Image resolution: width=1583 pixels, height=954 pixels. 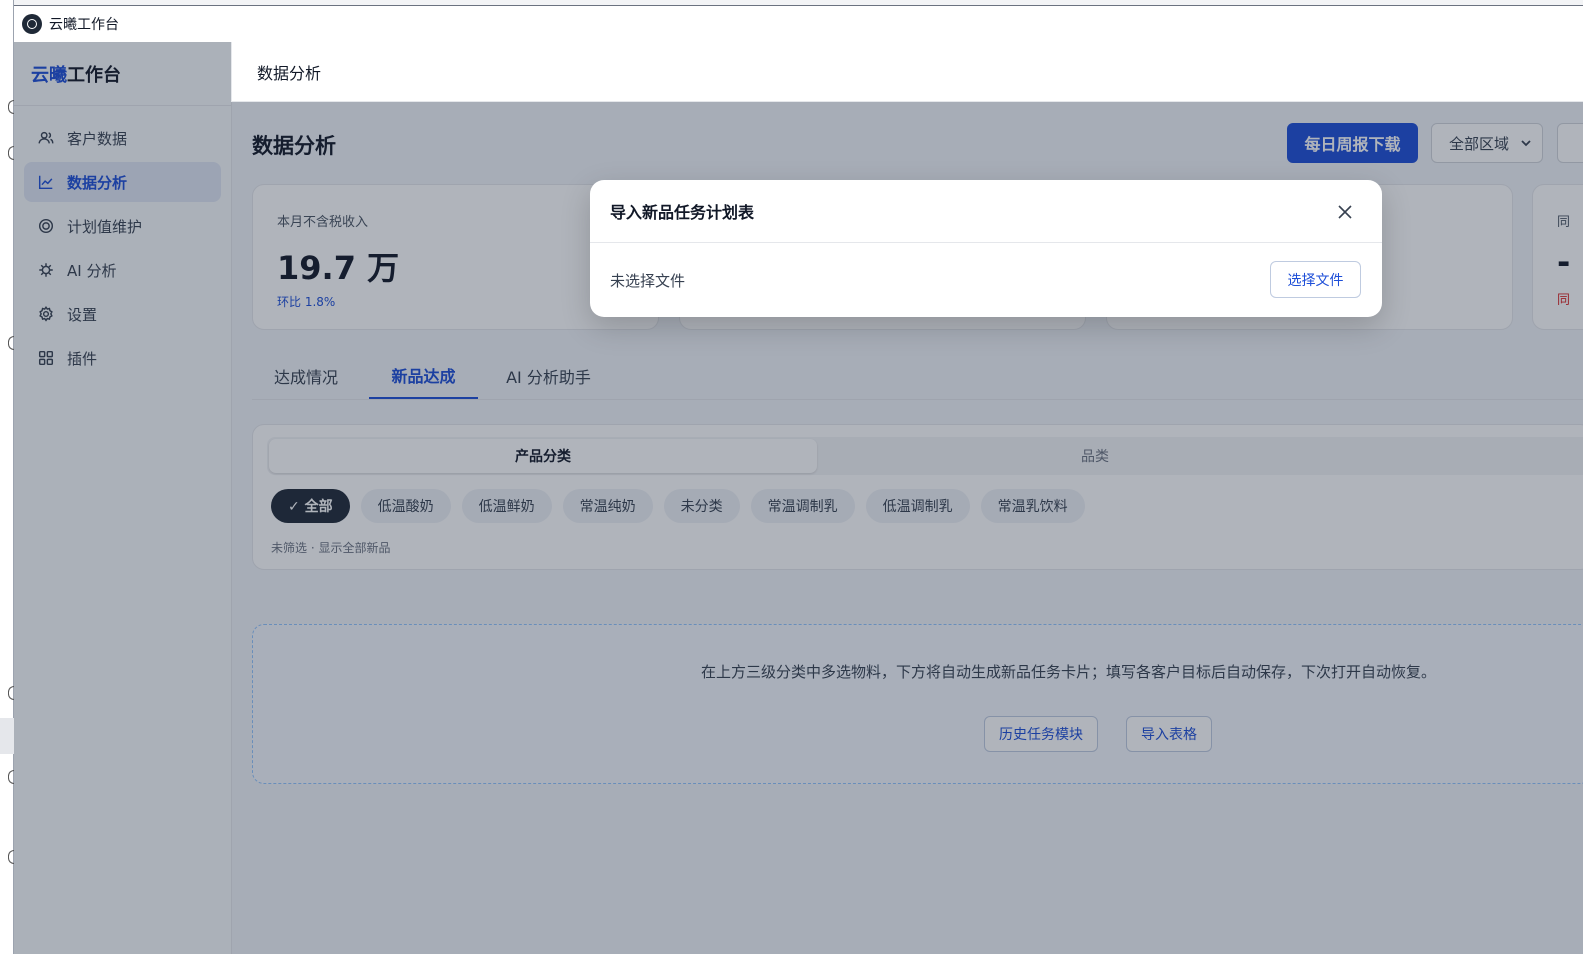 I want to click on dialog-title: 导入新品任务计划表, so click(x=986, y=211).